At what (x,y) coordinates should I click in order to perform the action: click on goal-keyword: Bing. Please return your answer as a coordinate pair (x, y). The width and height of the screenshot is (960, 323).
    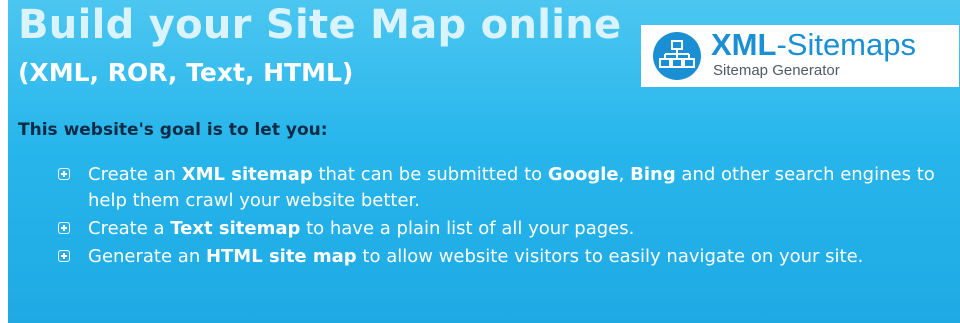
    Looking at the image, I should click on (653, 174).